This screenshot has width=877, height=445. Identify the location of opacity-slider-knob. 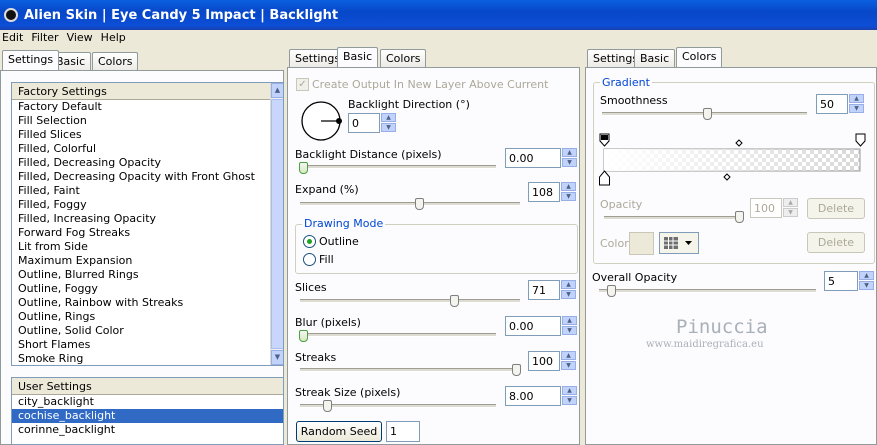
(739, 217).